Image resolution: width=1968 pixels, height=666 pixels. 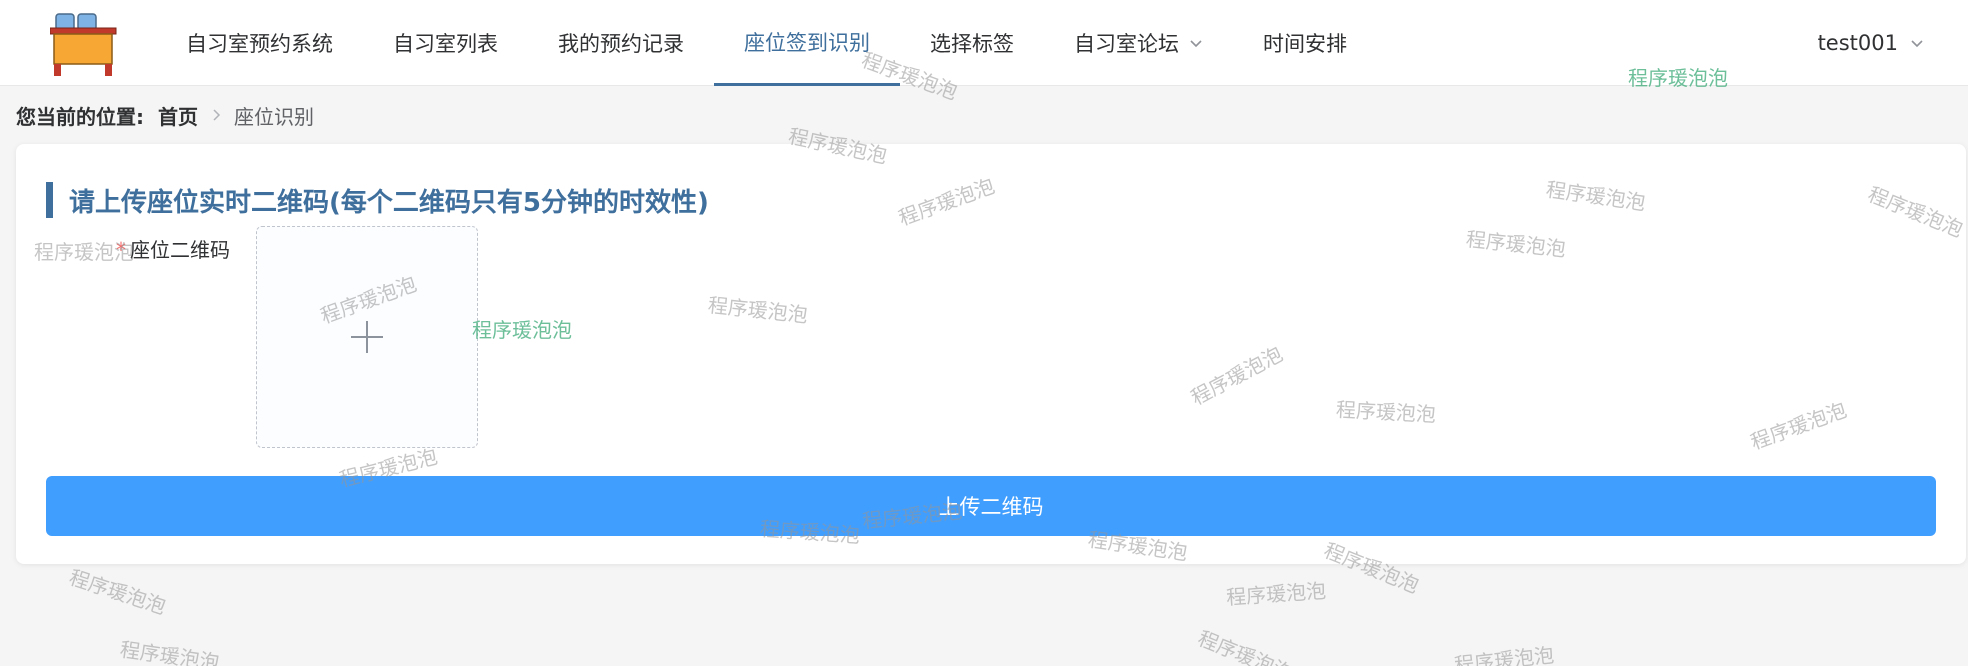 I want to click on nav-item-system: 自习室预约系统, so click(x=259, y=43).